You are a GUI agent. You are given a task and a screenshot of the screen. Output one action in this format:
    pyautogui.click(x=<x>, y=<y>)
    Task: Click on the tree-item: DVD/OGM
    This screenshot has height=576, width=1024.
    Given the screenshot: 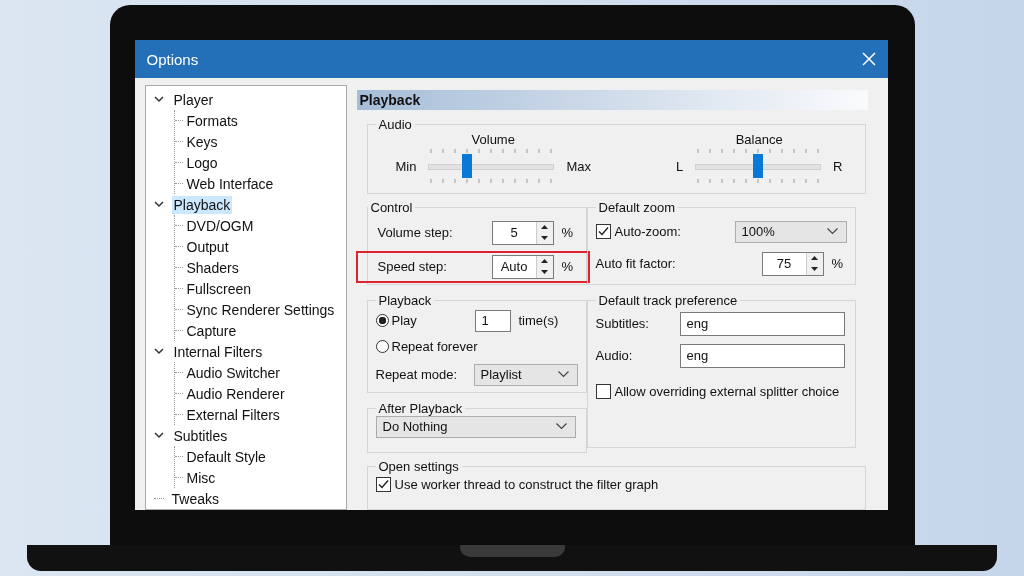 What is the action you would take?
    pyautogui.click(x=220, y=225)
    